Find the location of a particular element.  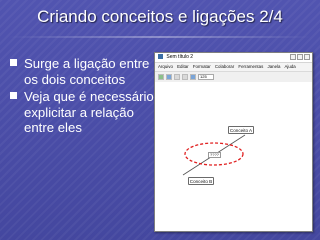

new-icon is located at coordinates (161, 77).